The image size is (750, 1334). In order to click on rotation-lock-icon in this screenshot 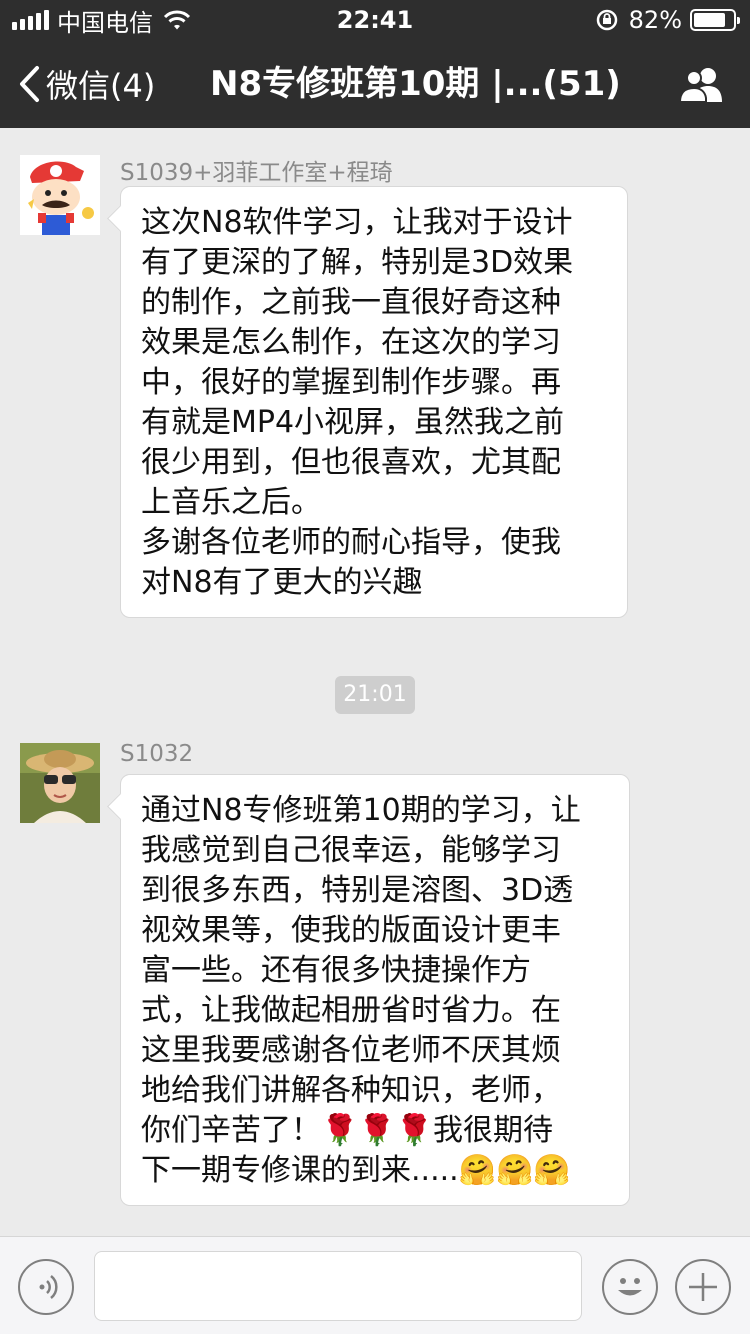, I will do `click(606, 20)`.